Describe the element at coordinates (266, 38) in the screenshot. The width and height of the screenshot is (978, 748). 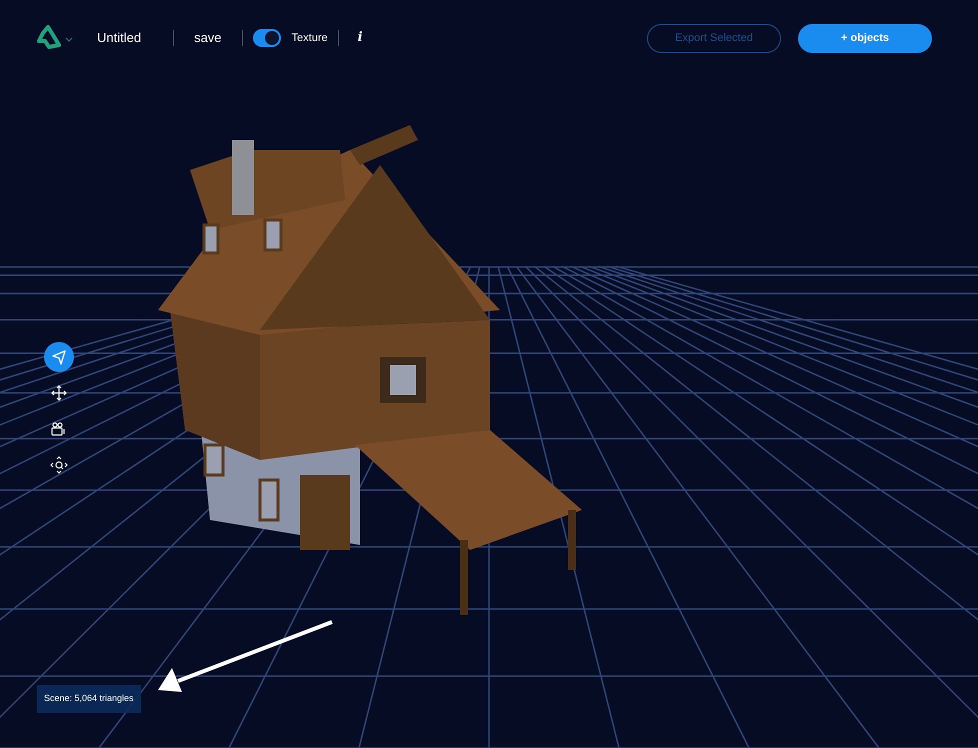
I see `texture-toggle` at that location.